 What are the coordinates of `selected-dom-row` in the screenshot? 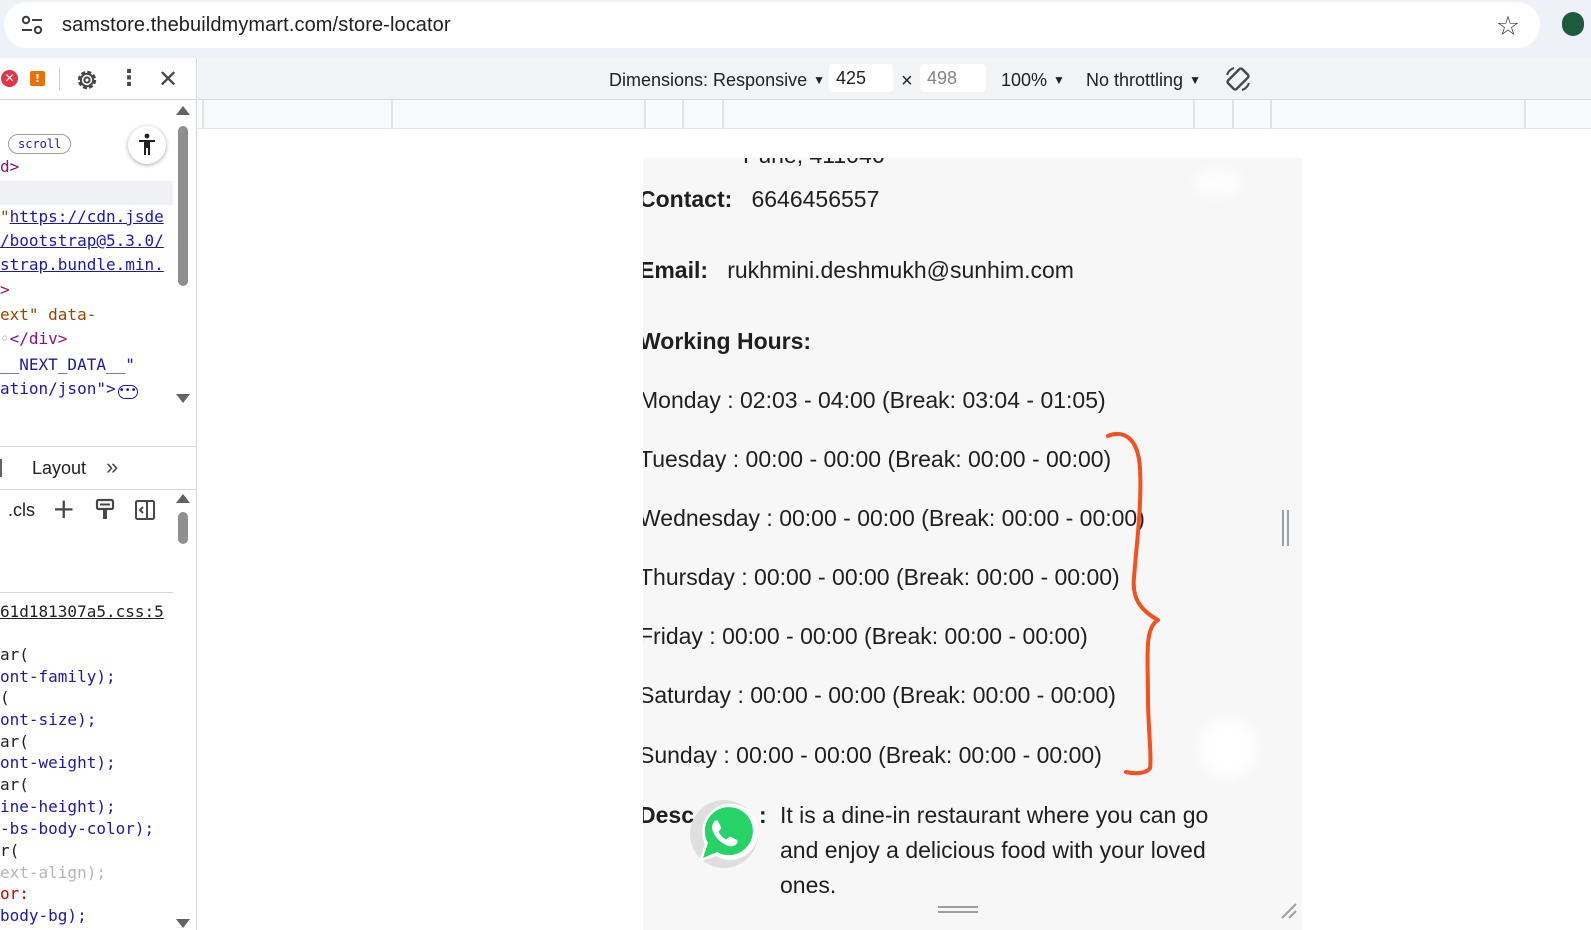 It's located at (86, 193).